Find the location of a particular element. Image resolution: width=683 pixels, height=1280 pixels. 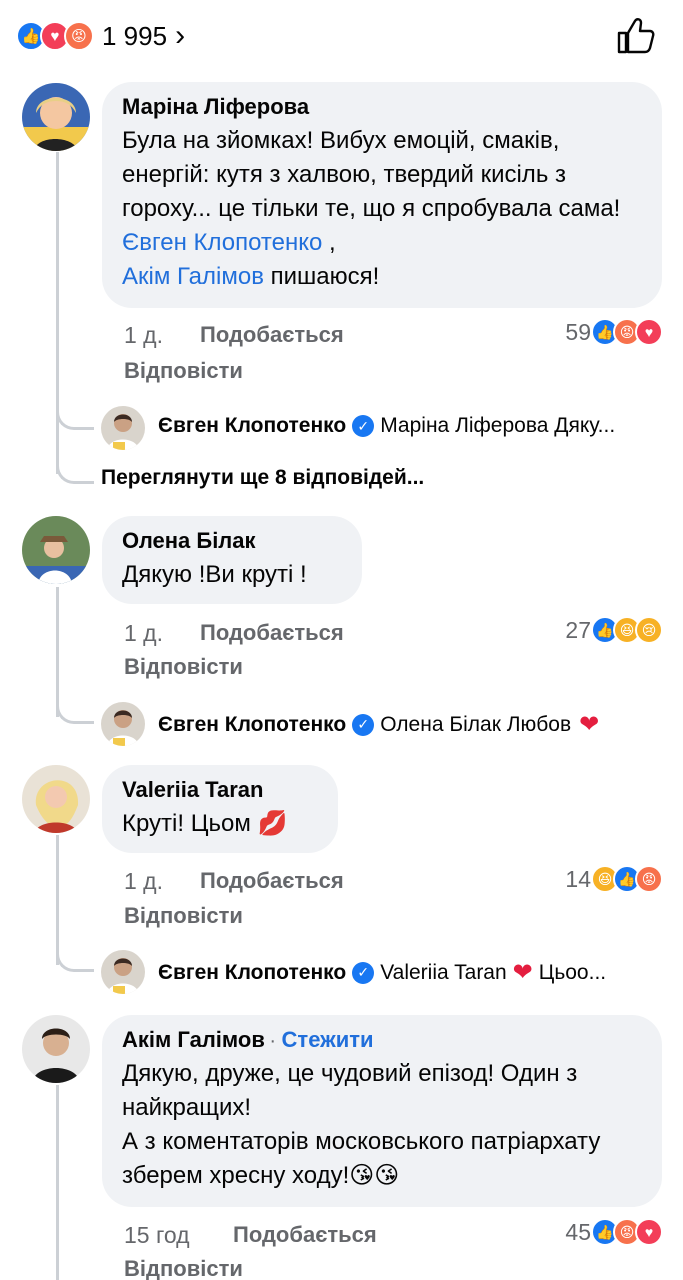

follow-button: Стежити is located at coordinates (328, 1039).